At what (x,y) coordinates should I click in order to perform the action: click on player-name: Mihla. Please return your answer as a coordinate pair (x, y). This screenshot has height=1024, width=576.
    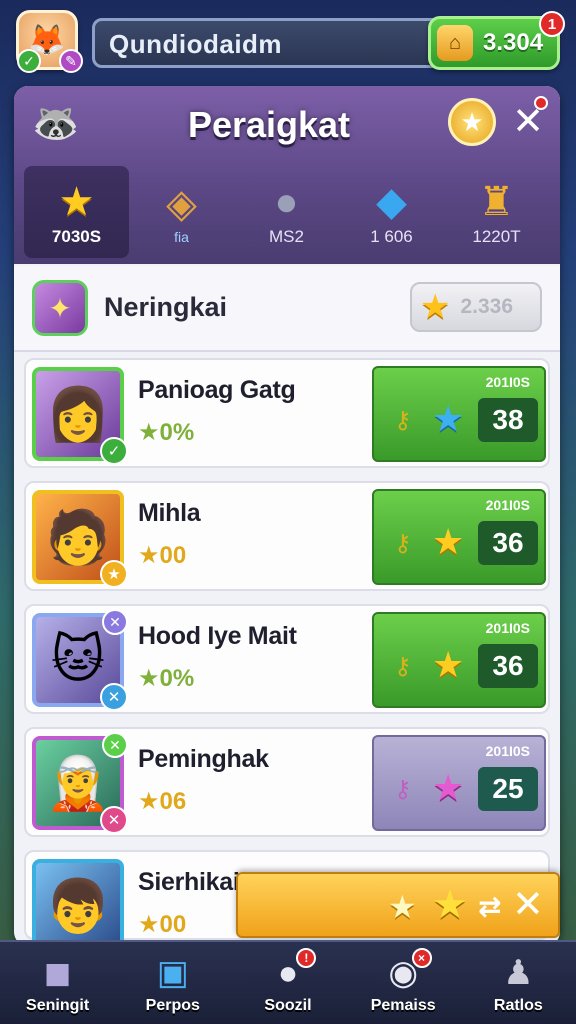
    Looking at the image, I should click on (169, 513).